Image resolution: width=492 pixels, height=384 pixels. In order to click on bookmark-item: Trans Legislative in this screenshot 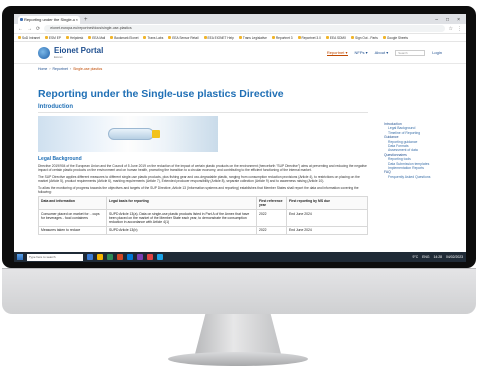, I will do `click(252, 37)`.